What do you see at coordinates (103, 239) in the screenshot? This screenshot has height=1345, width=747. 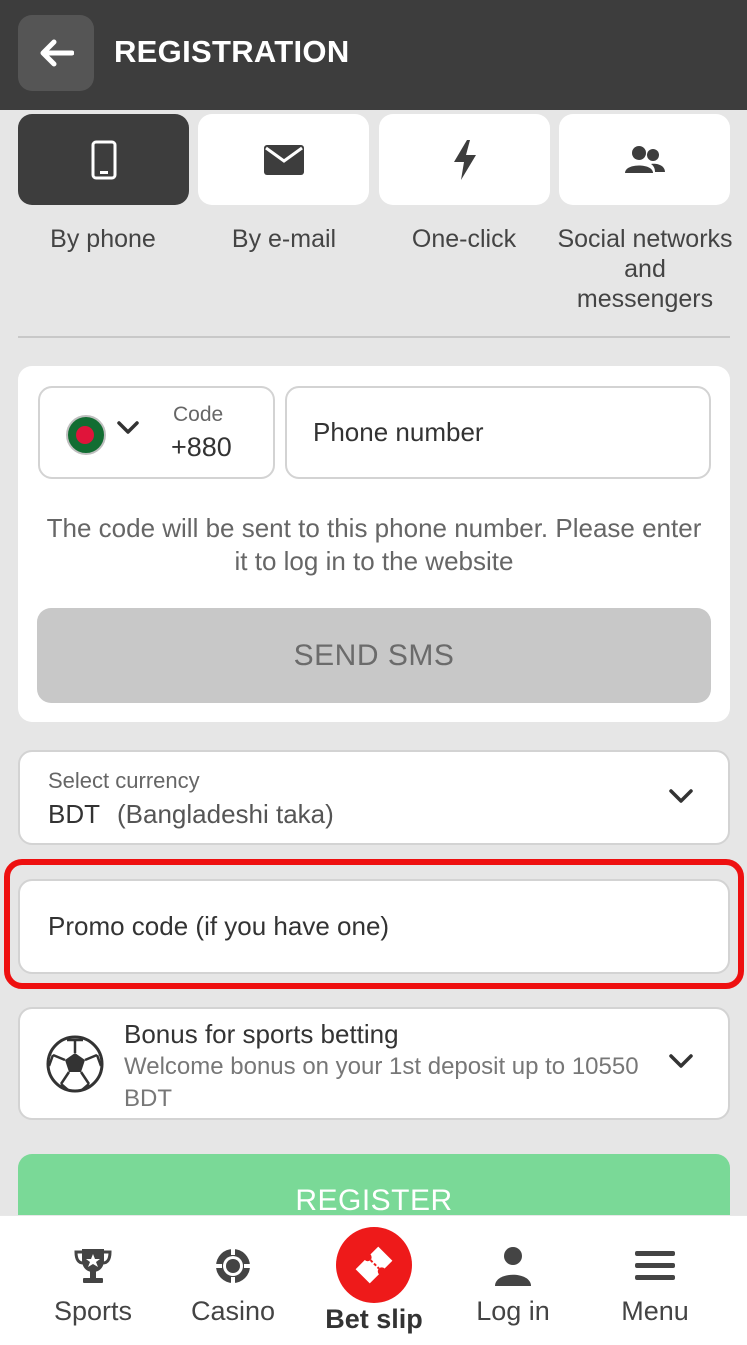 I see `tab-label-by-phone: By phone` at bounding box center [103, 239].